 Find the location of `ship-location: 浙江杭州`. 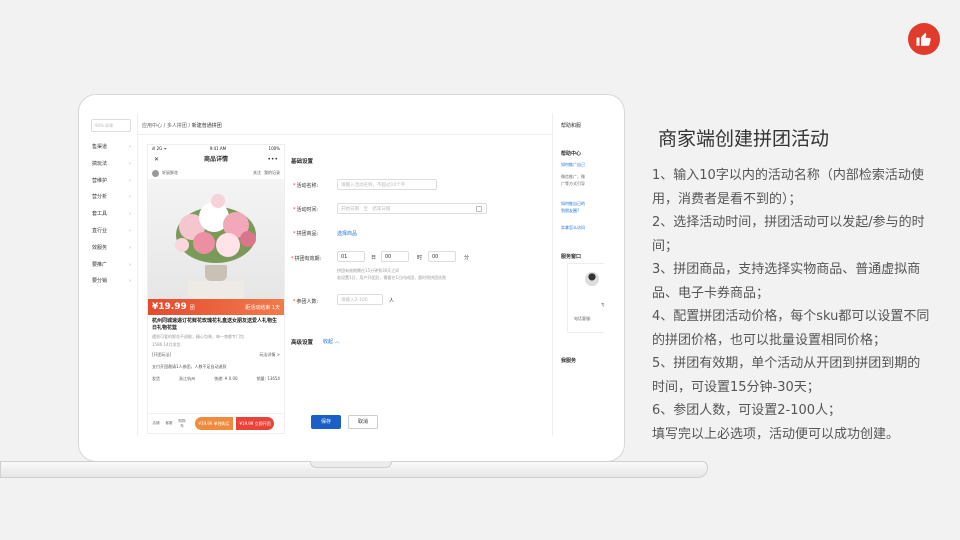

ship-location: 浙江杭州 is located at coordinates (187, 378).